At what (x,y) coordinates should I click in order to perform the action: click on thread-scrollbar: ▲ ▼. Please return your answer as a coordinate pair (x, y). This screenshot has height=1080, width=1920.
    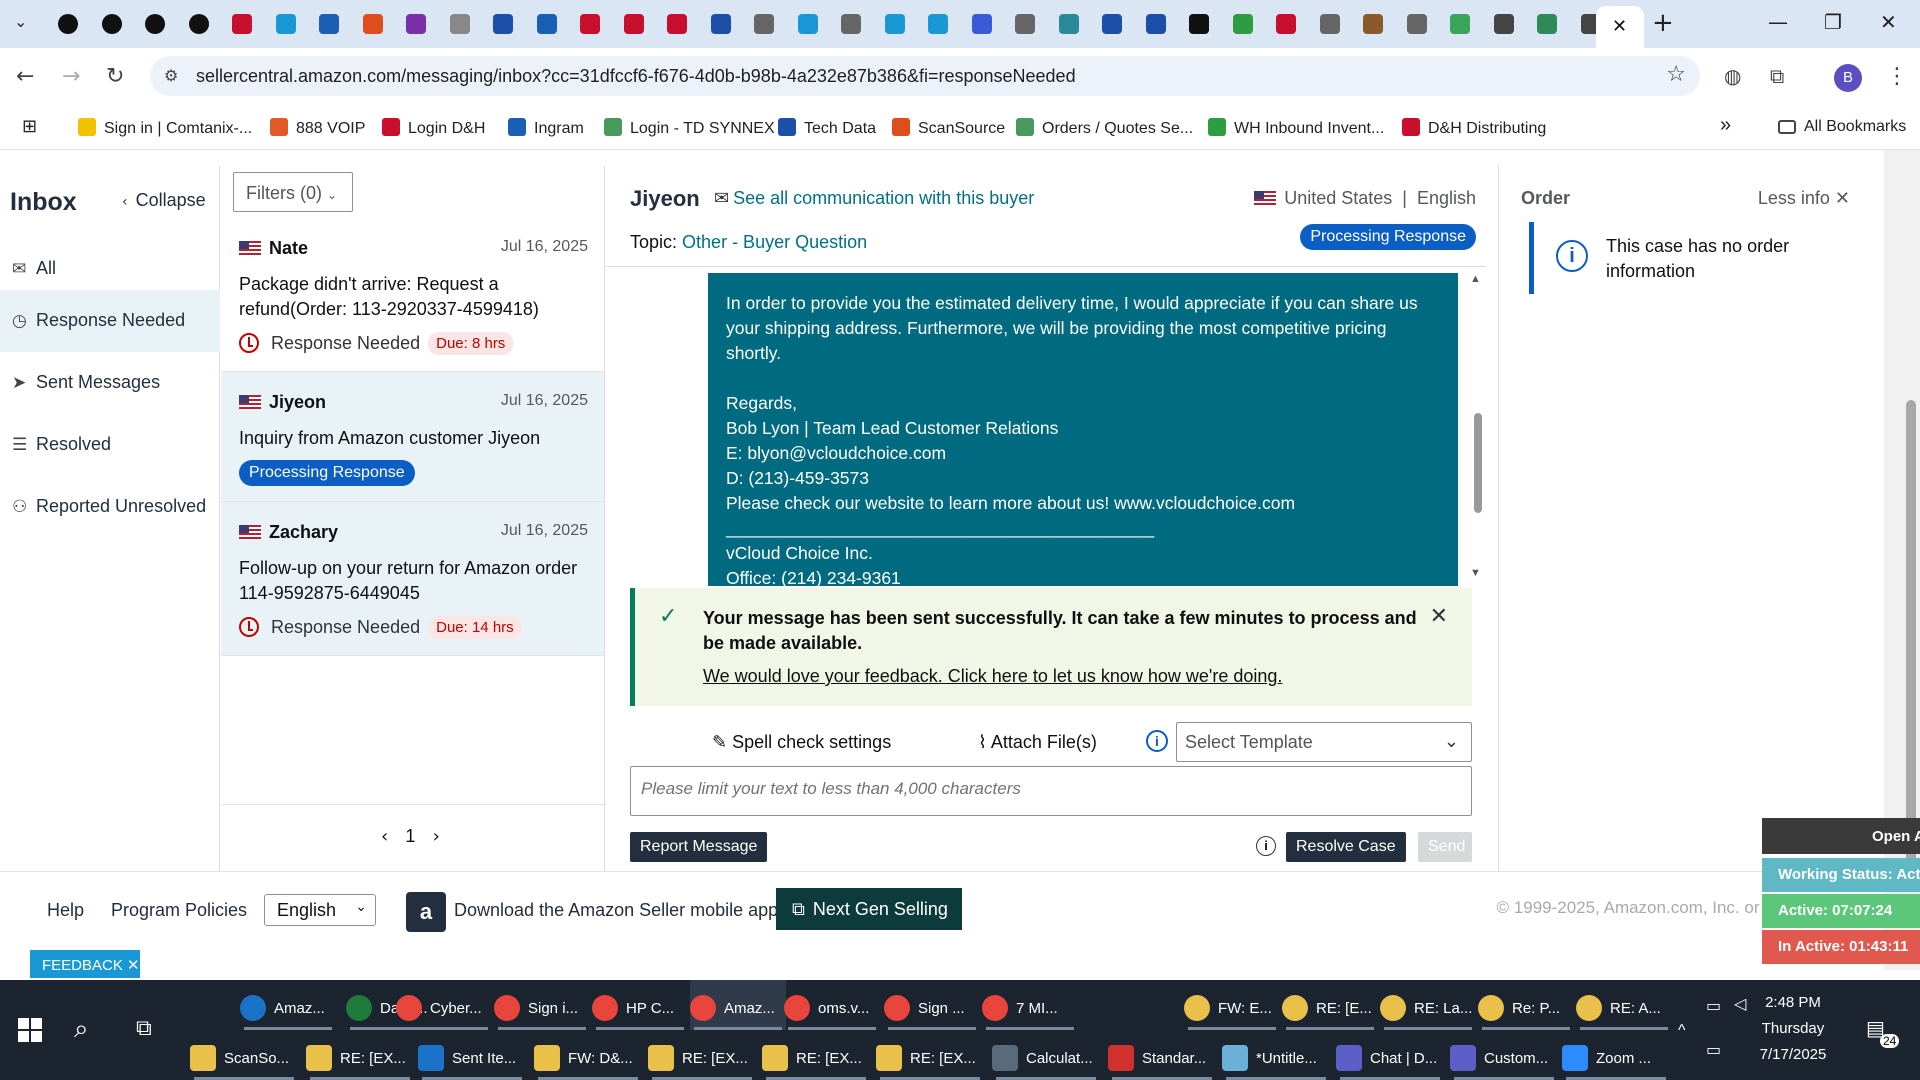
    Looking at the image, I should click on (1477, 428).